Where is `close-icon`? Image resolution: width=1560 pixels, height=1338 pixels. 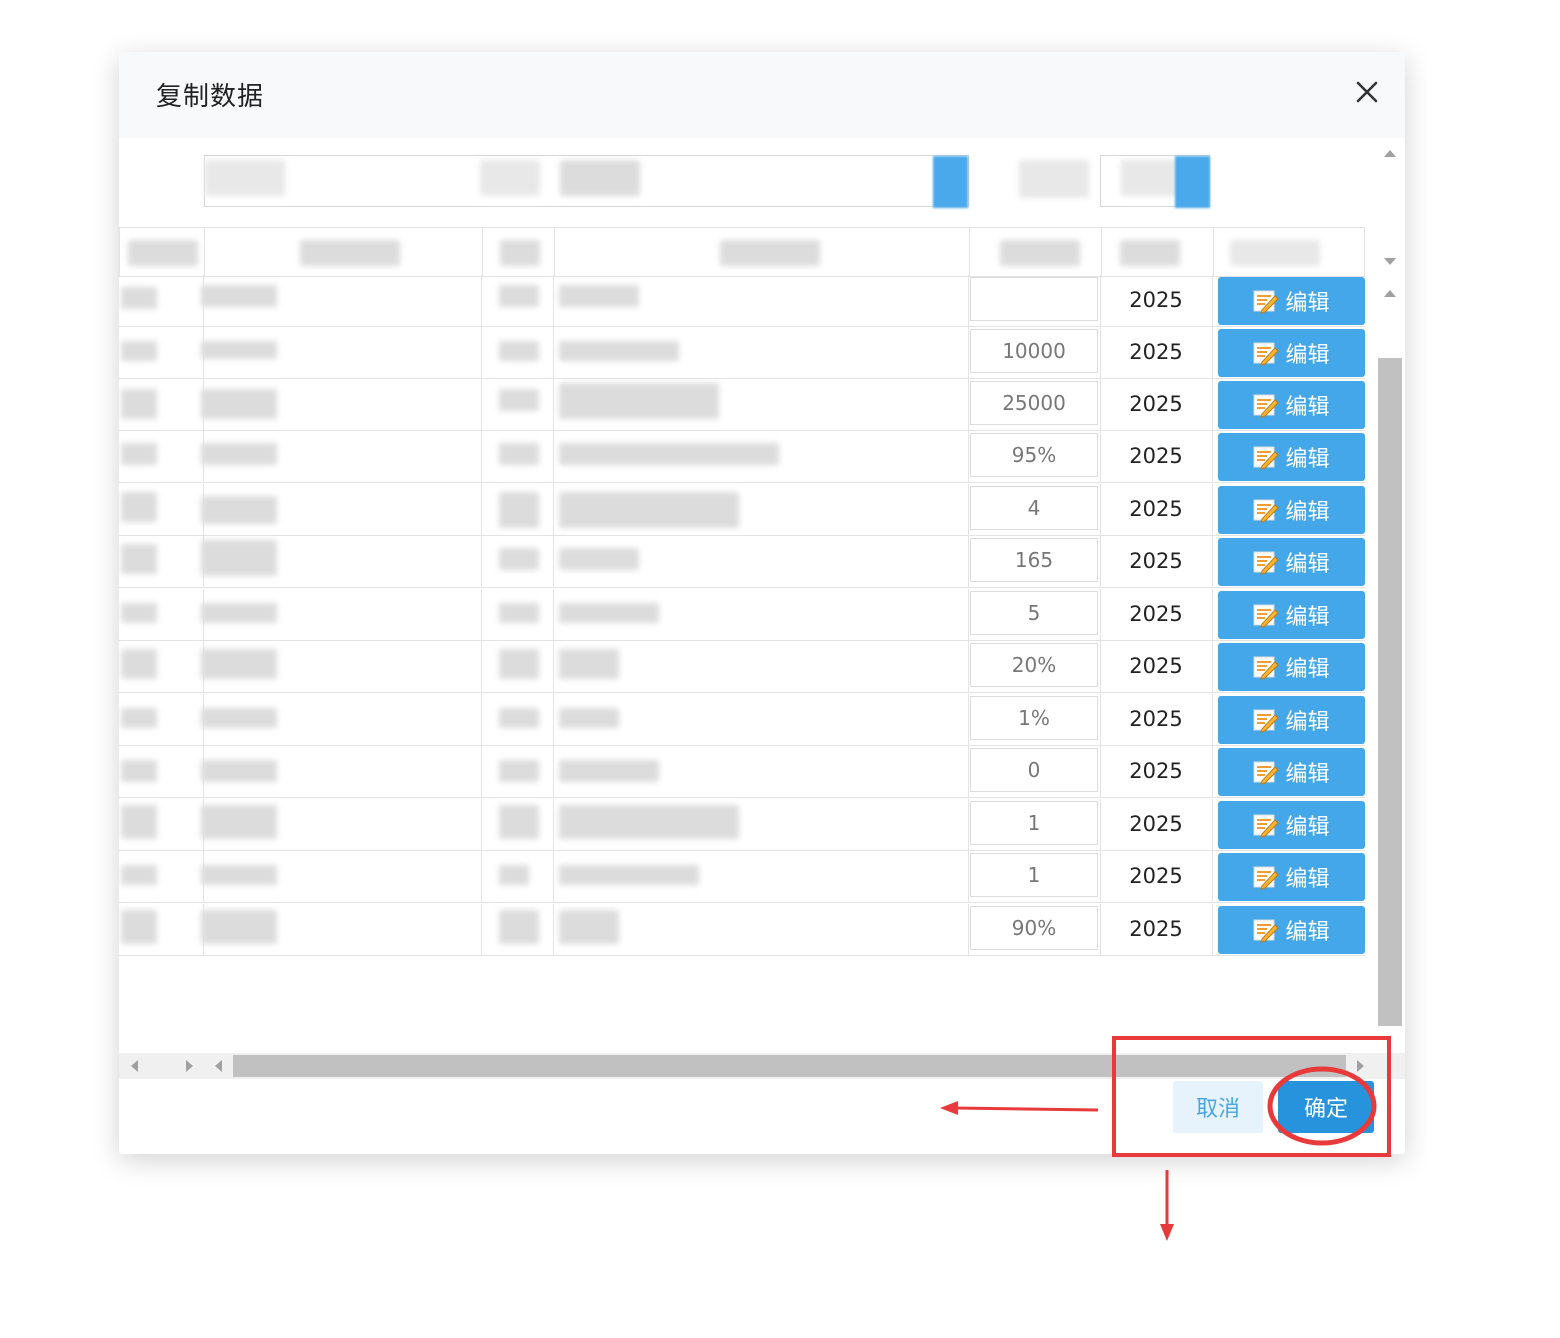
close-icon is located at coordinates (1367, 92).